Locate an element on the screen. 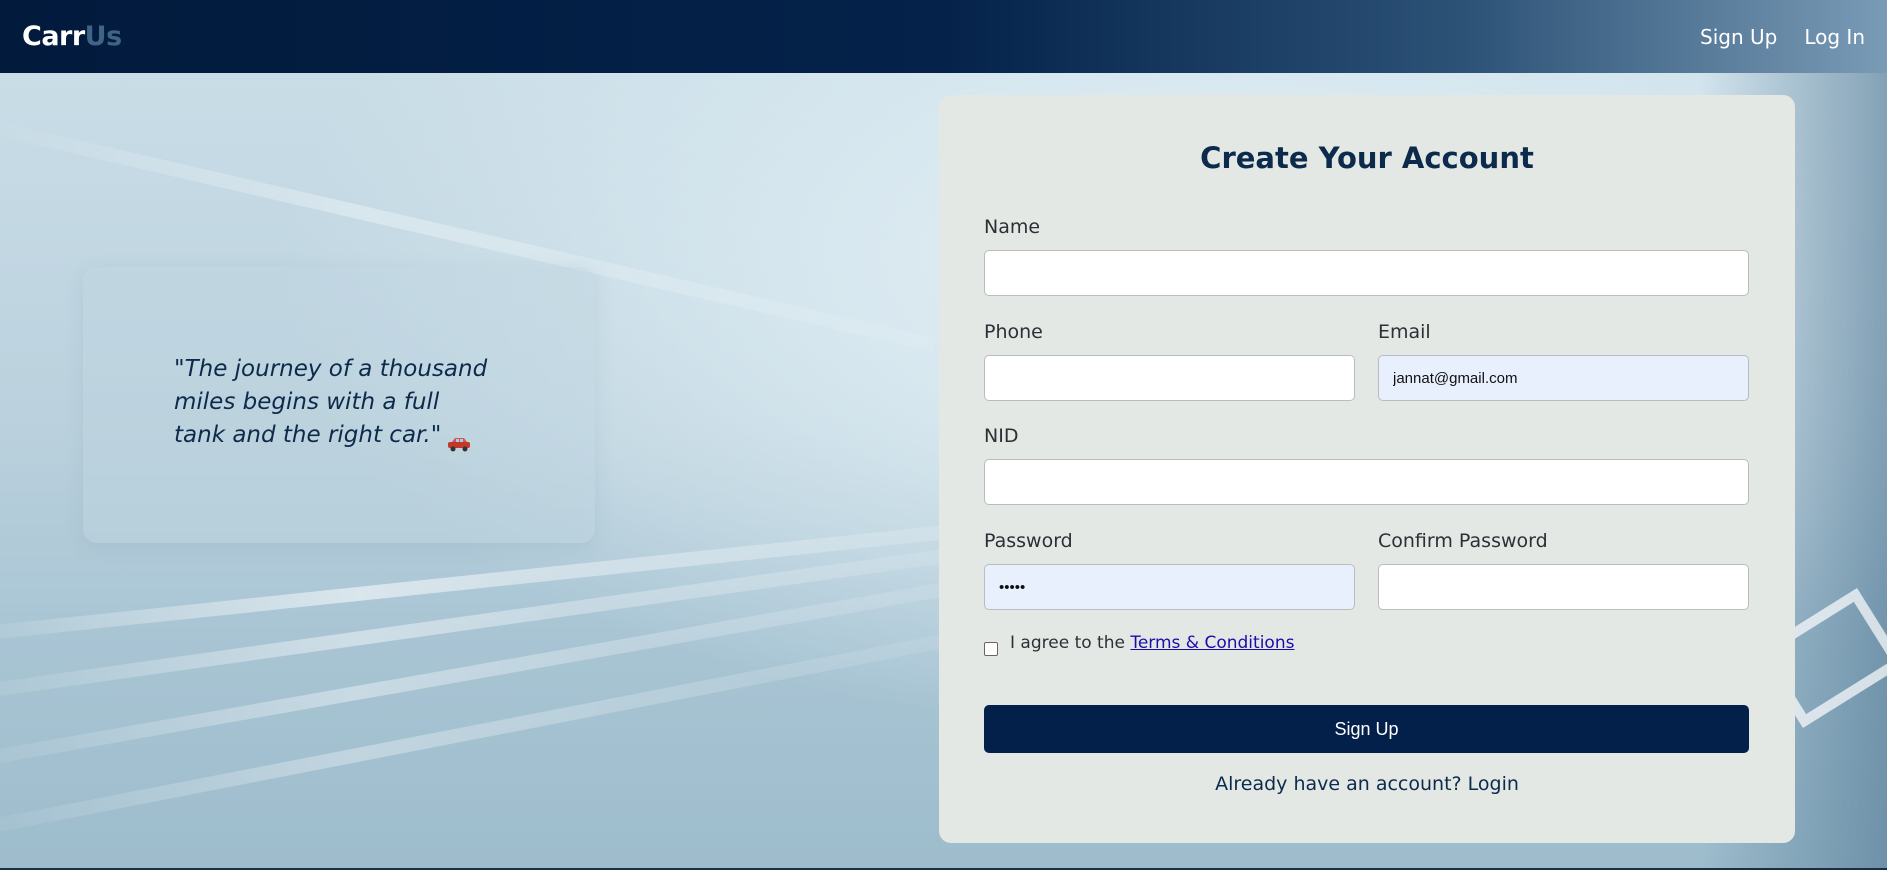 The width and height of the screenshot is (1887, 870). agree-text: I agree to the is located at coordinates (1067, 643).